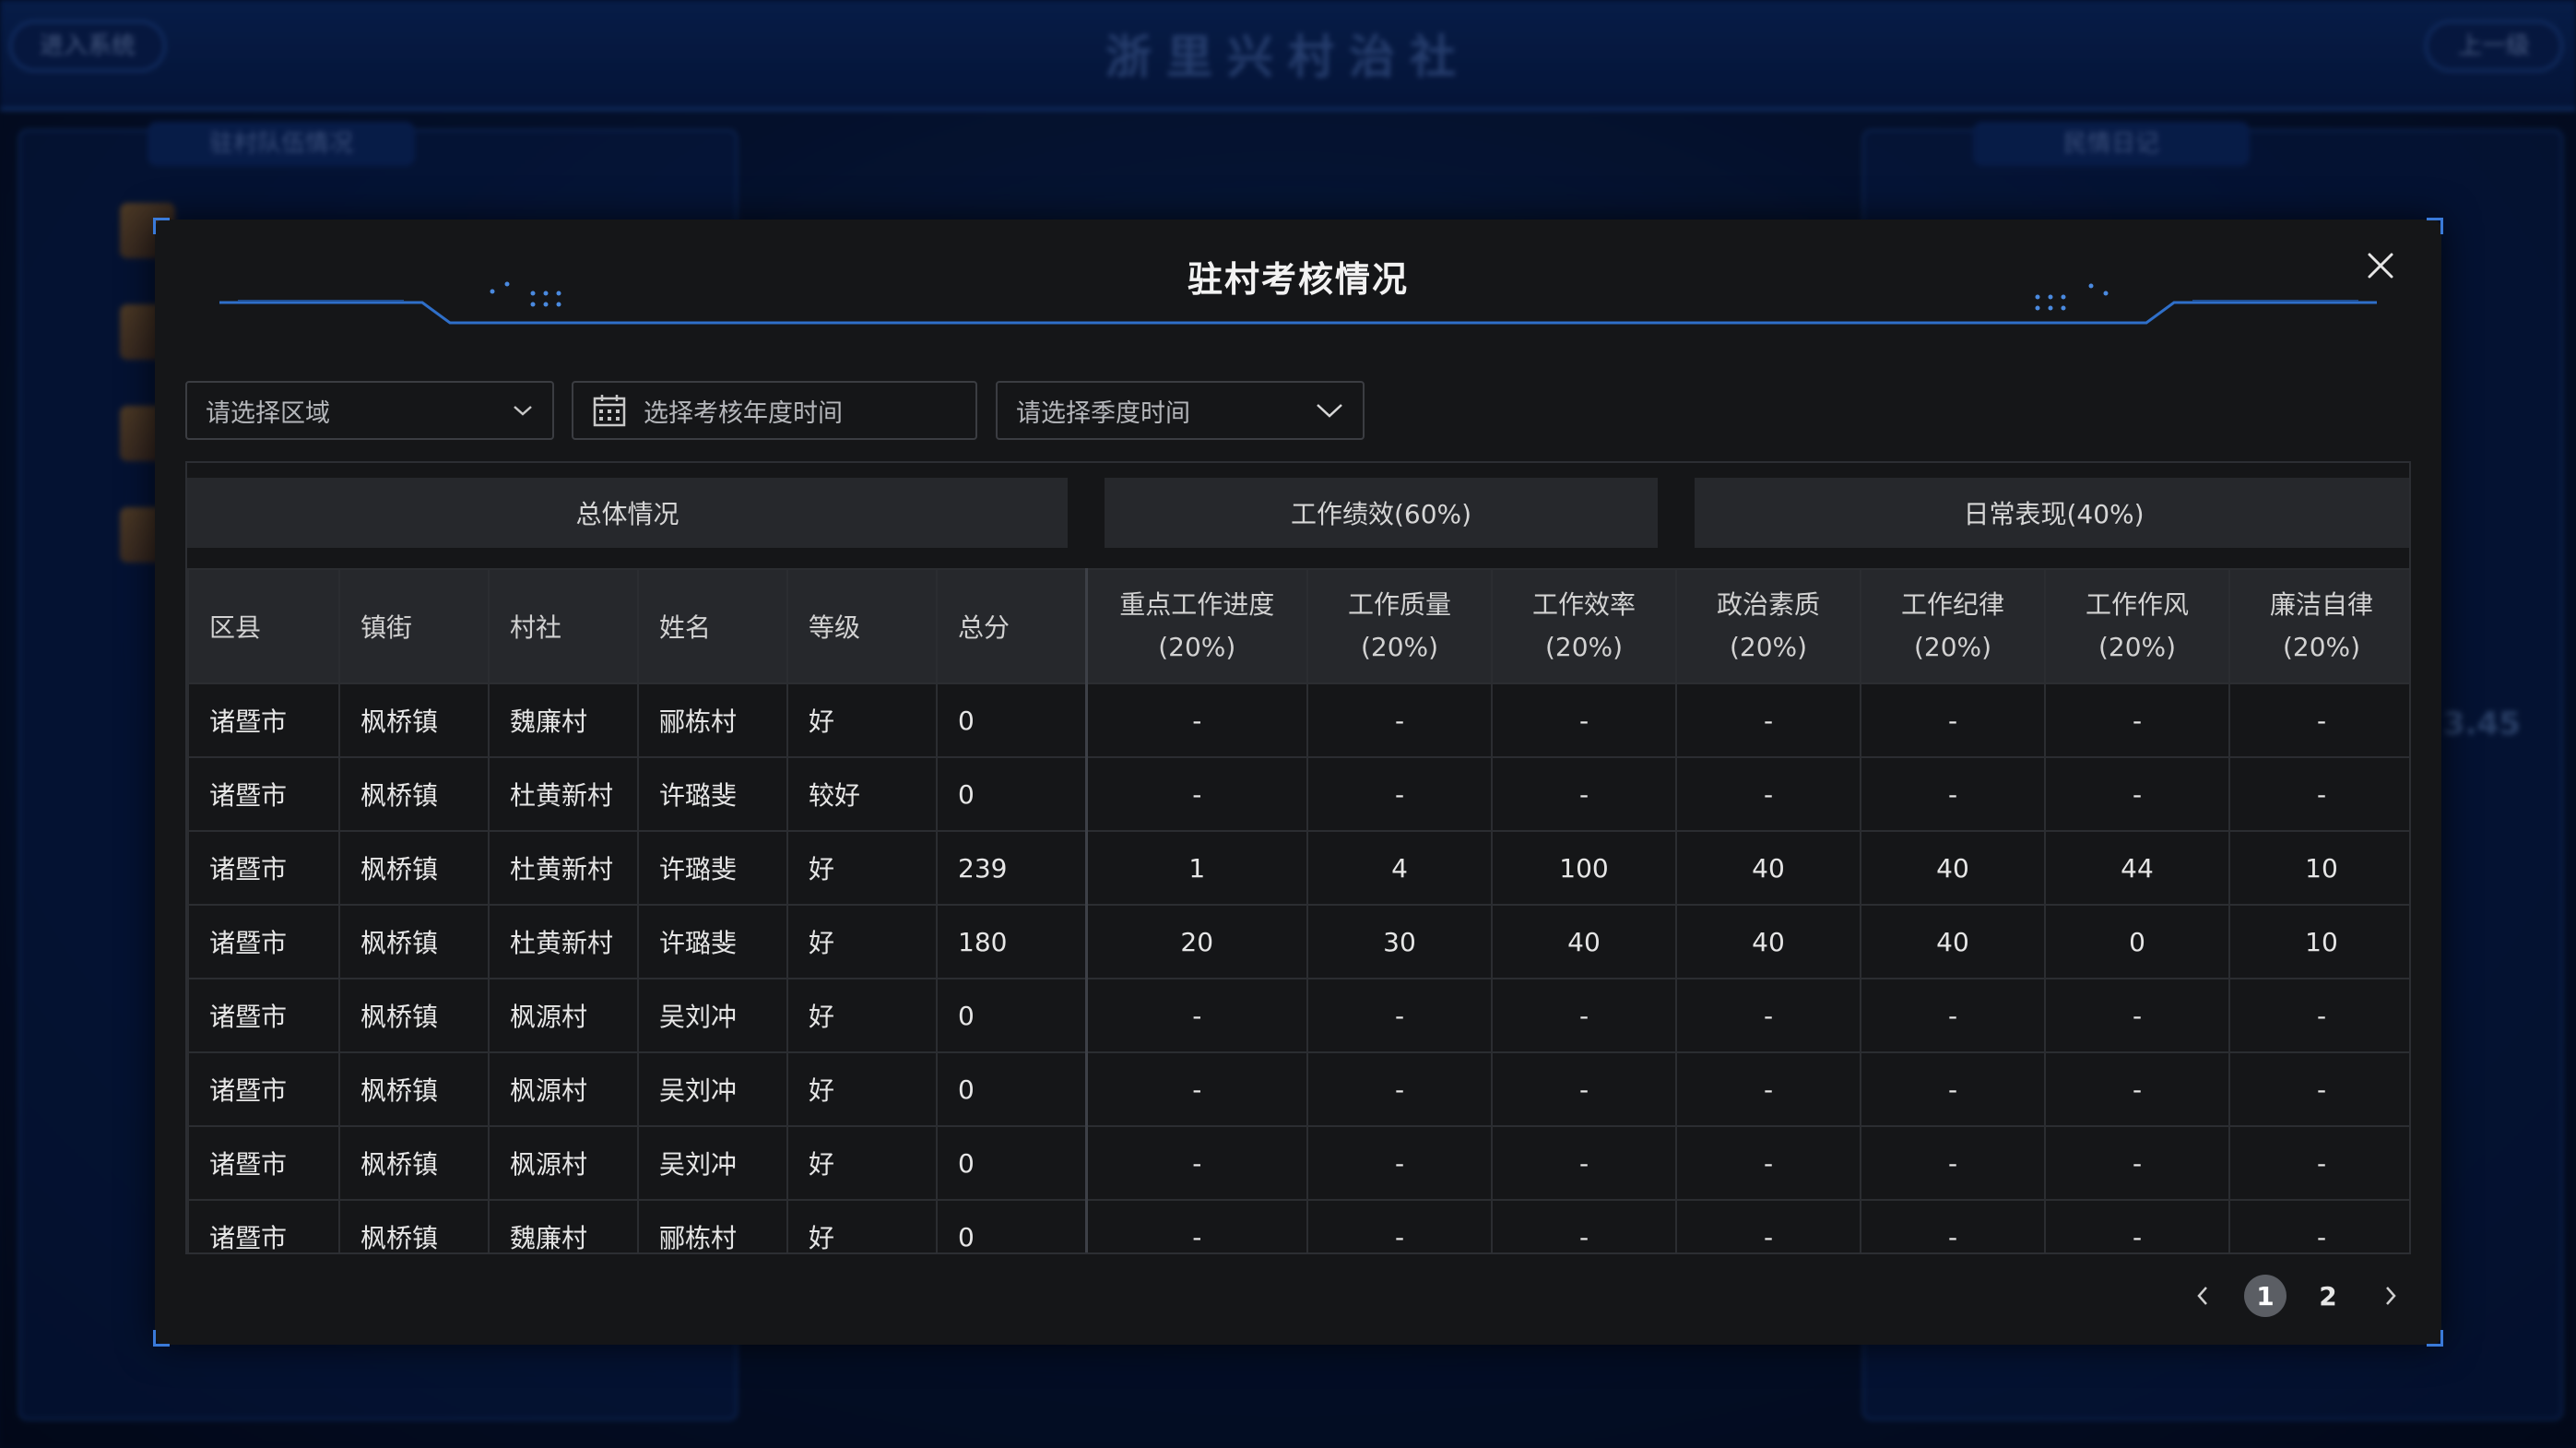 This screenshot has height=1448, width=2576. I want to click on column-header: 廉洁自律 (20%), so click(2318, 626).